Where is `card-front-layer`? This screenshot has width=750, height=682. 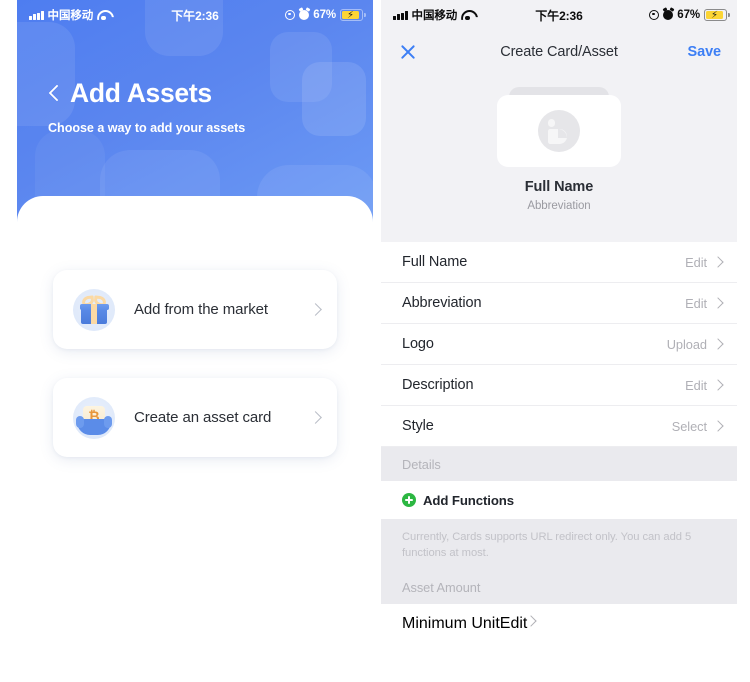 card-front-layer is located at coordinates (559, 131).